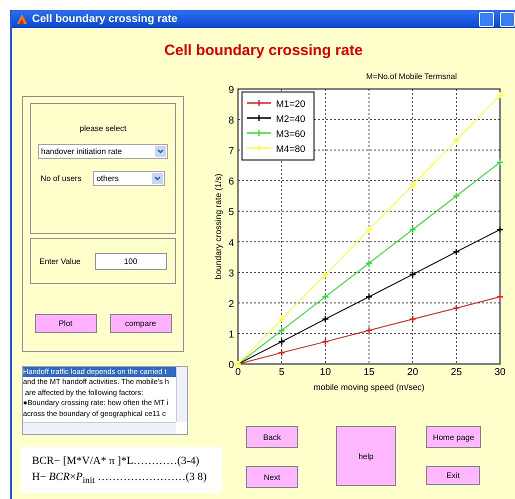  Describe the element at coordinates (291, 149) in the screenshot. I see `legend-label: M4=80` at that location.